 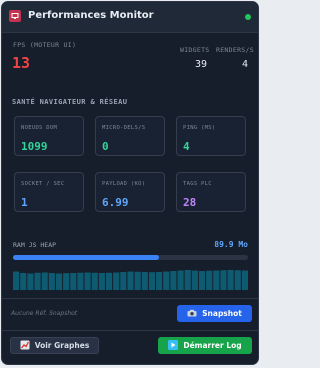 I want to click on start-log-button: Démarrer Log, so click(x=205, y=345).